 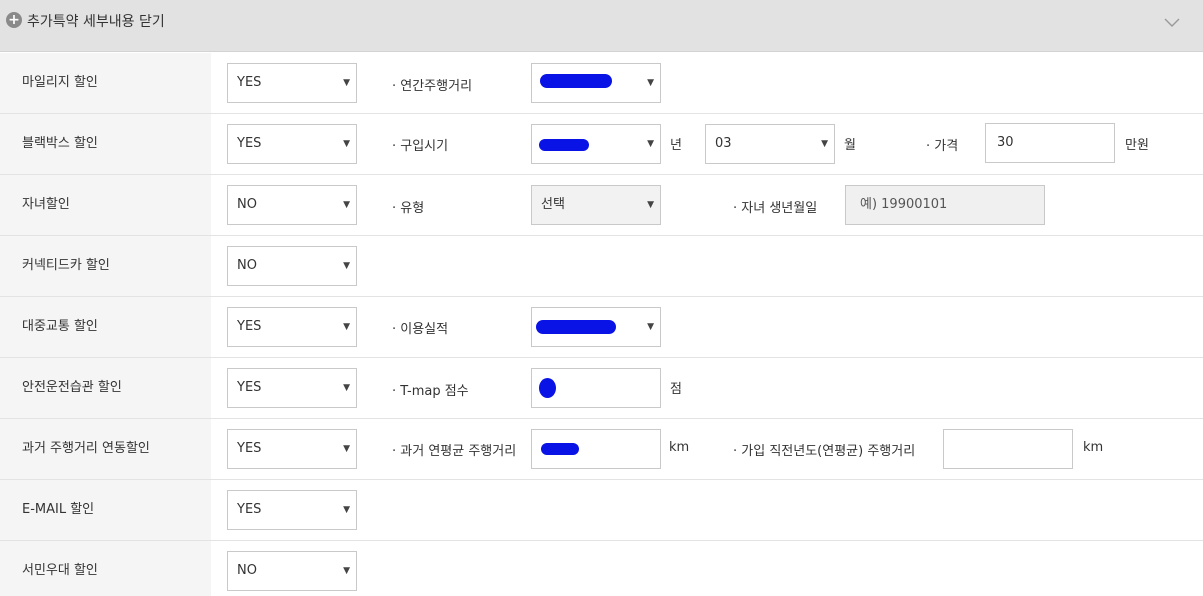 What do you see at coordinates (1137, 145) in the screenshot?
I see `price-unit: 만원` at bounding box center [1137, 145].